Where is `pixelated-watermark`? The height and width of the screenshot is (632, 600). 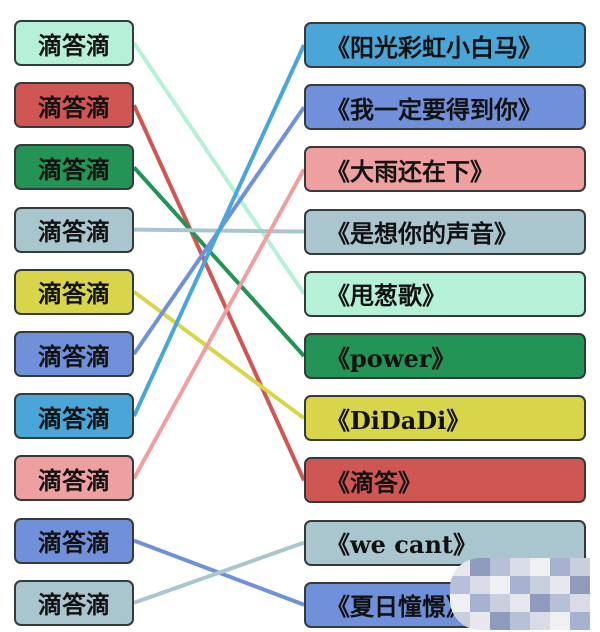
pixelated-watermark is located at coordinates (520, 594).